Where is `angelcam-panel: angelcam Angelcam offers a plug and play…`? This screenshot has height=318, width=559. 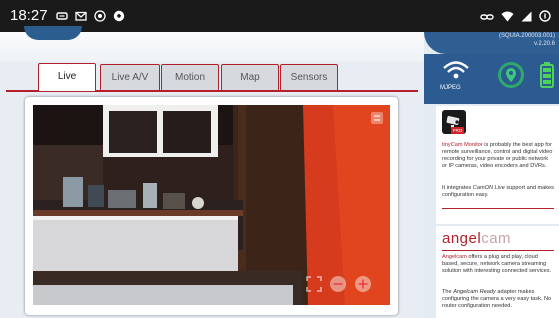
angelcam-panel: angelcam Angelcam offers a plug and play… is located at coordinates (497, 272).